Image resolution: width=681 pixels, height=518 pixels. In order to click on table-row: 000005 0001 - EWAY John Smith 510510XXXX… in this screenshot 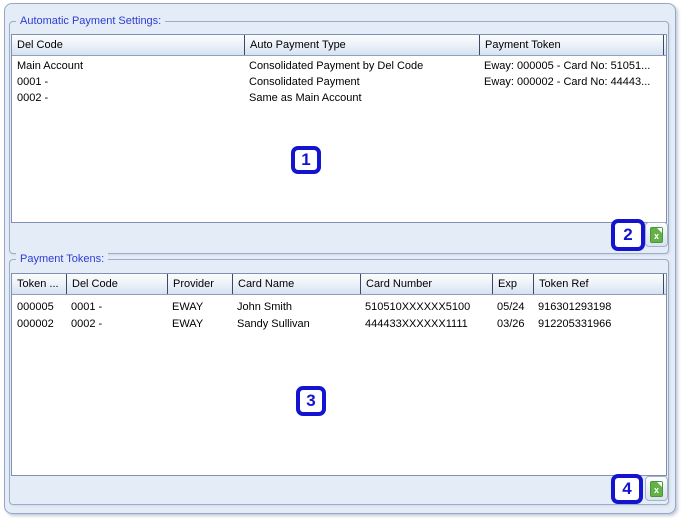, I will do `click(339, 306)`.